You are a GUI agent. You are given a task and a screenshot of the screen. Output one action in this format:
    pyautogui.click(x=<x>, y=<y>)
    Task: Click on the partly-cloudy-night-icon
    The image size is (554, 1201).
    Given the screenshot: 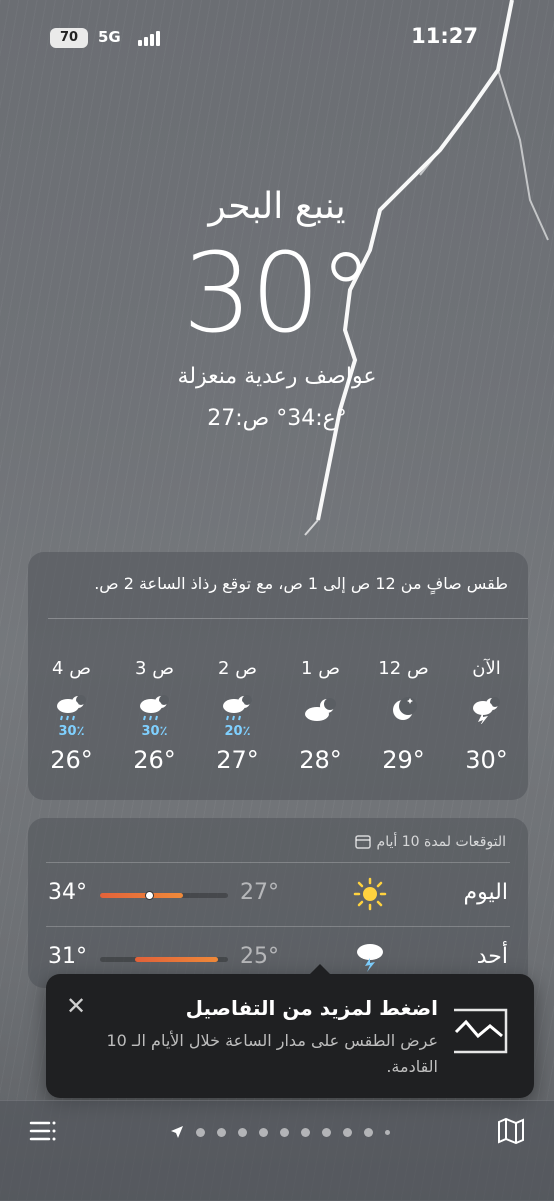 What is the action you would take?
    pyautogui.click(x=320, y=709)
    